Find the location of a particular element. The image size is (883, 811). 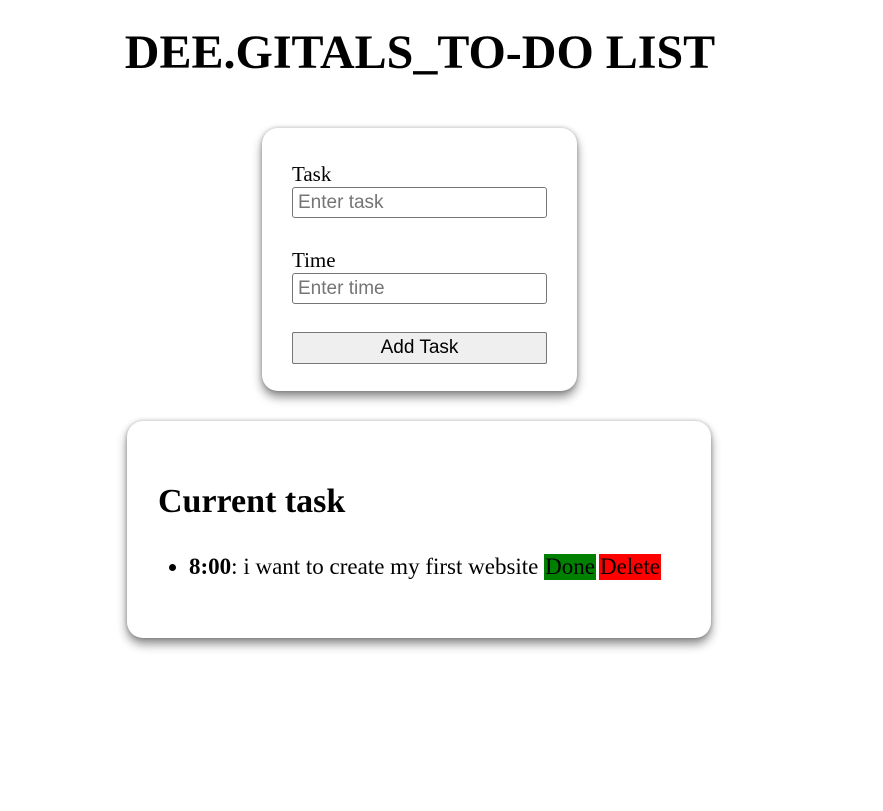

task-form-card: Task Time Add Task is located at coordinates (419, 259).